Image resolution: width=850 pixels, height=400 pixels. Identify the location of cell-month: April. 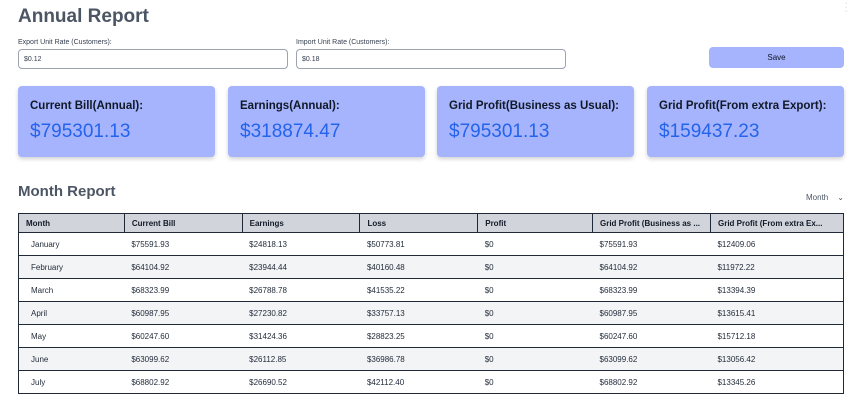
(71, 313).